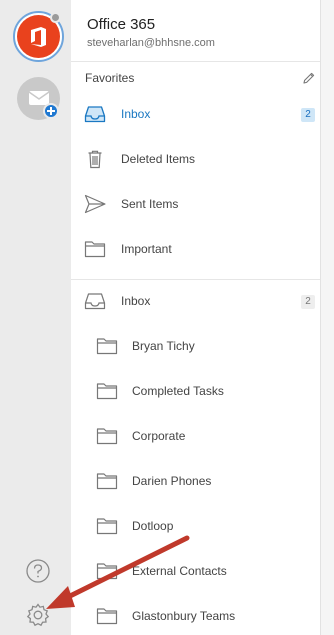 The width and height of the screenshot is (334, 635). Describe the element at coordinates (151, 43) in the screenshot. I see `account-email: steveharlan@bhhsne.com` at that location.